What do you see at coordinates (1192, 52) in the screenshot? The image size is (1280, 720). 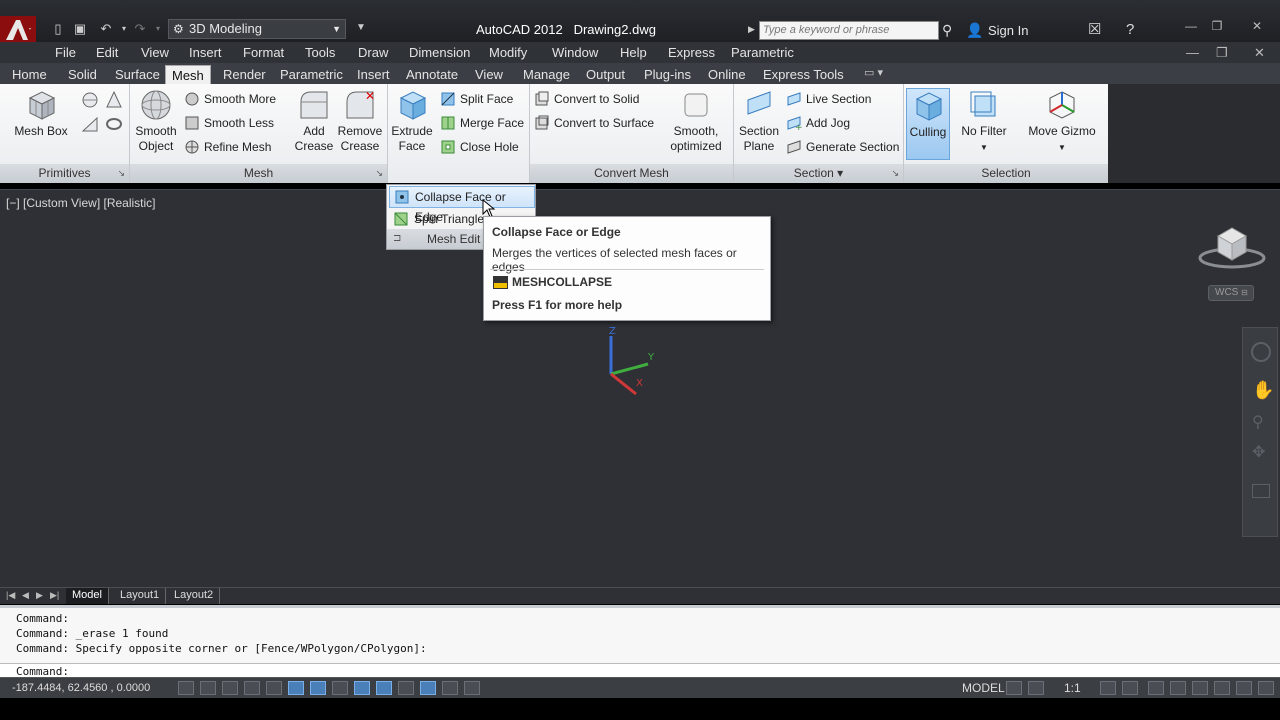 I see `menu-minimize-icon: —` at bounding box center [1192, 52].